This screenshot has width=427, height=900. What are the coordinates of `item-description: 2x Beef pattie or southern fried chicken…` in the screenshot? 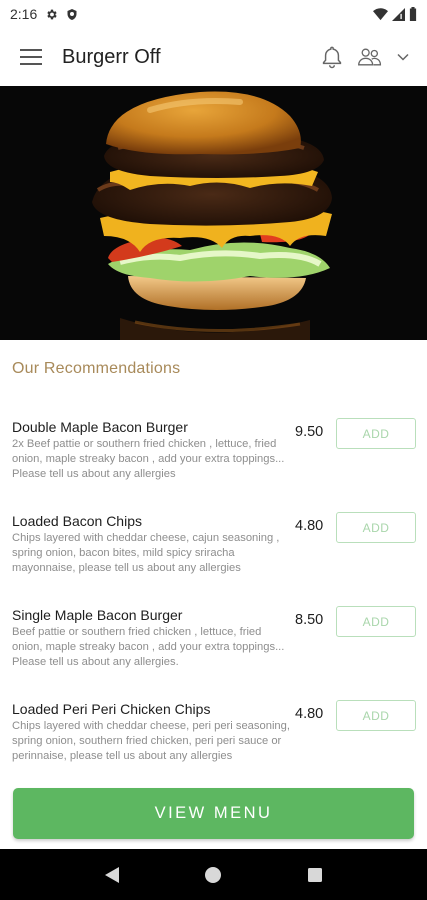 It's located at (148, 459).